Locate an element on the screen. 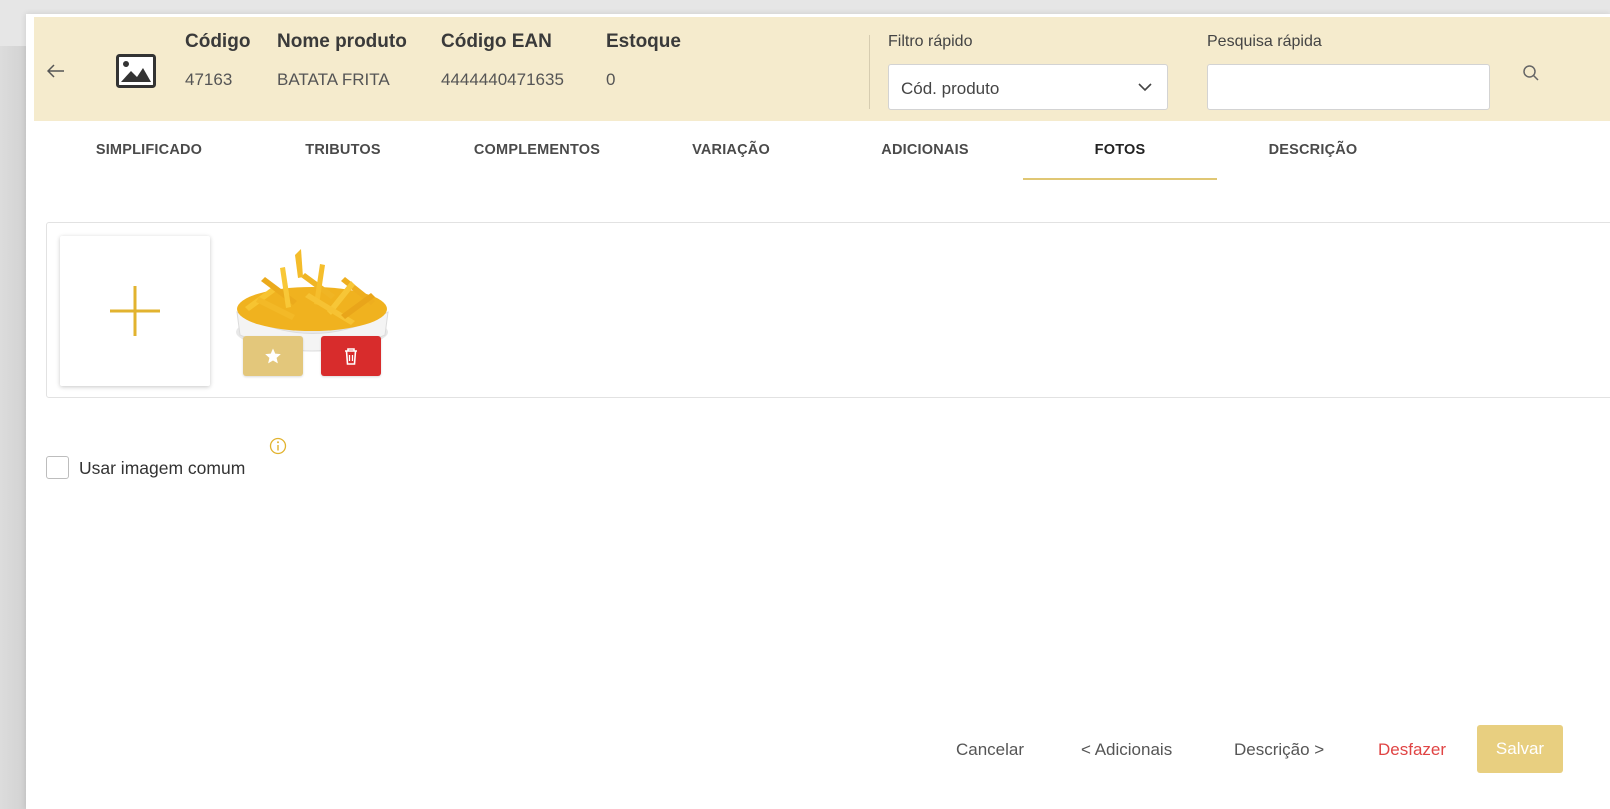 This screenshot has height=809, width=1610. chevron-down-icon is located at coordinates (1145, 87).